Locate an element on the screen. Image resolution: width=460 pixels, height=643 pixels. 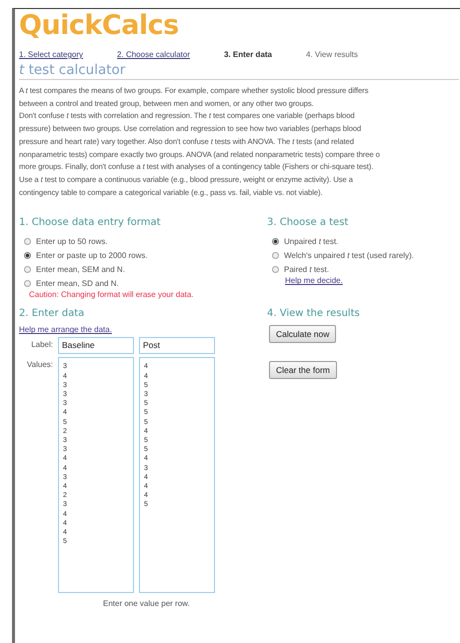
step-link: 1. Select category is located at coordinates (51, 54).